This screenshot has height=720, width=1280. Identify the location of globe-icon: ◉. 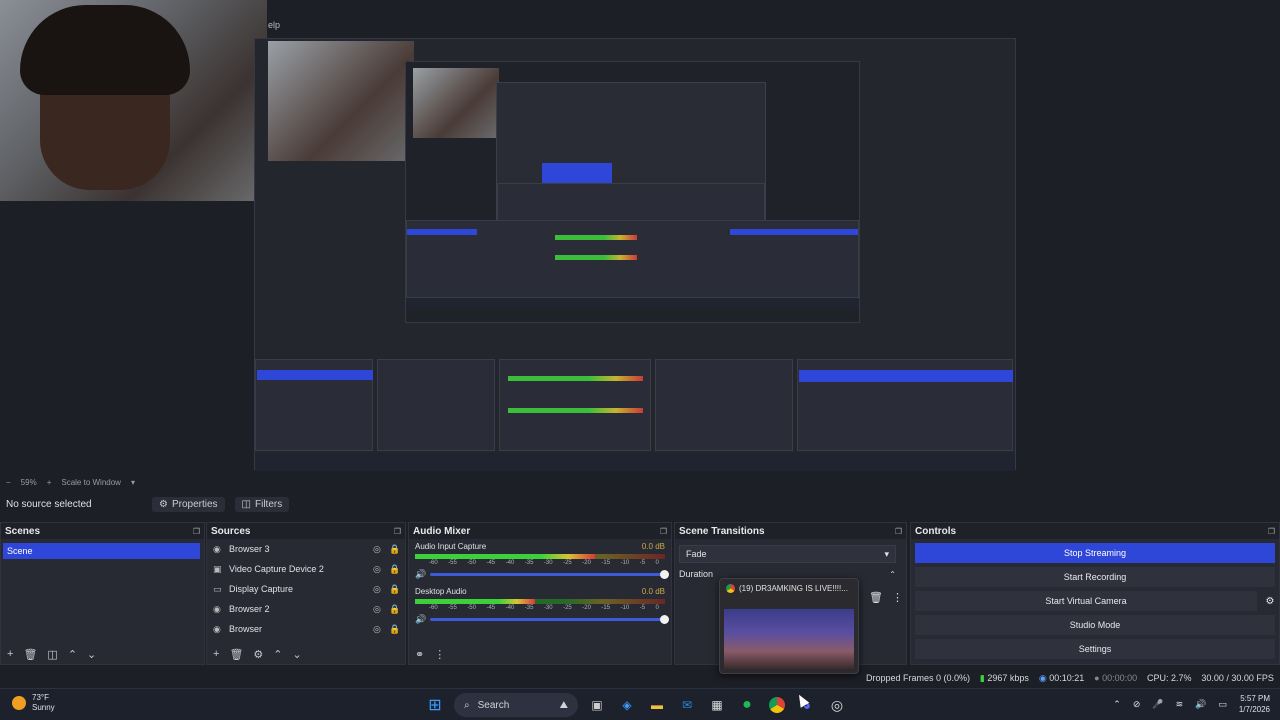
(217, 628).